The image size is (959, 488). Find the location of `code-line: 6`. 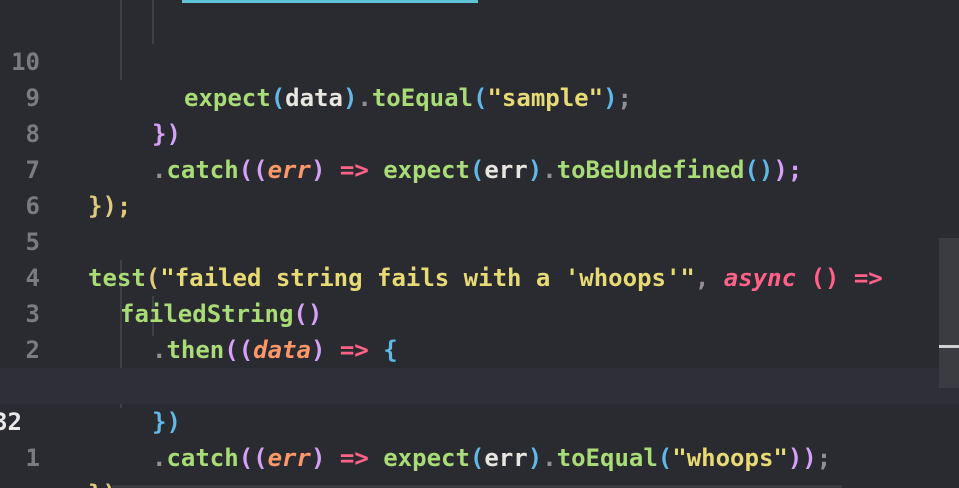

code-line: 6 is located at coordinates (479, 186).